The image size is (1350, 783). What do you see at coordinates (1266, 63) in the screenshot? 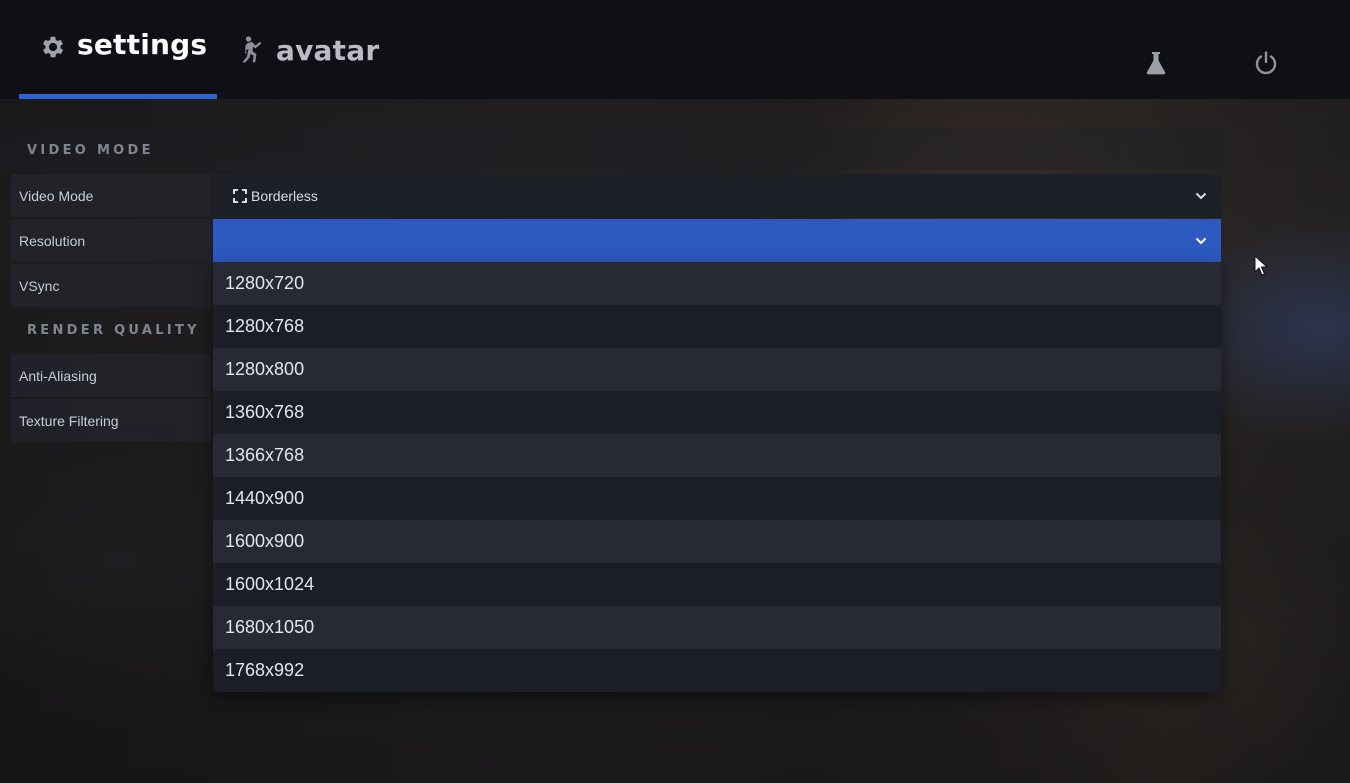
I see `power-icon` at bounding box center [1266, 63].